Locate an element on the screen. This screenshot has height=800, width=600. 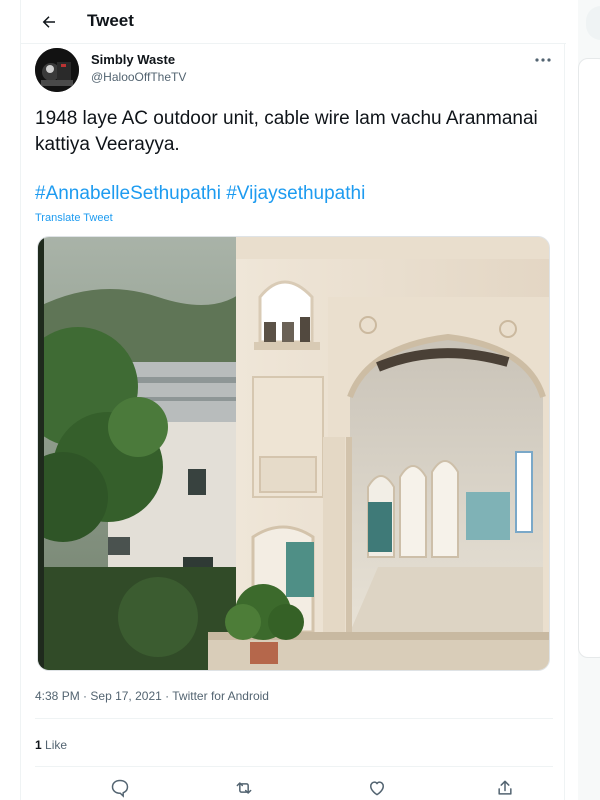
like-button is located at coordinates (377, 788).